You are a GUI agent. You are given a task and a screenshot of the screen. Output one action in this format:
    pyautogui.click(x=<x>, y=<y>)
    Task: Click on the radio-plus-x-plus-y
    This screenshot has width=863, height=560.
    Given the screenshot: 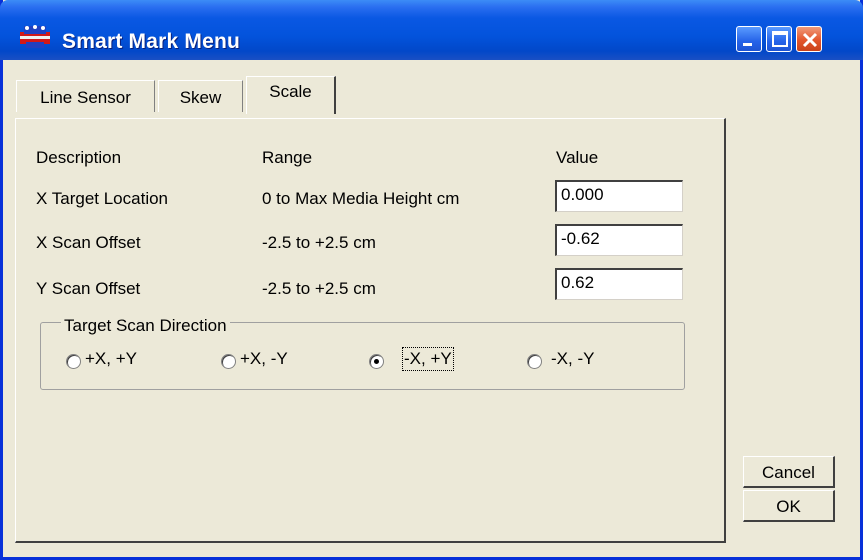 What is the action you would take?
    pyautogui.click(x=73, y=361)
    